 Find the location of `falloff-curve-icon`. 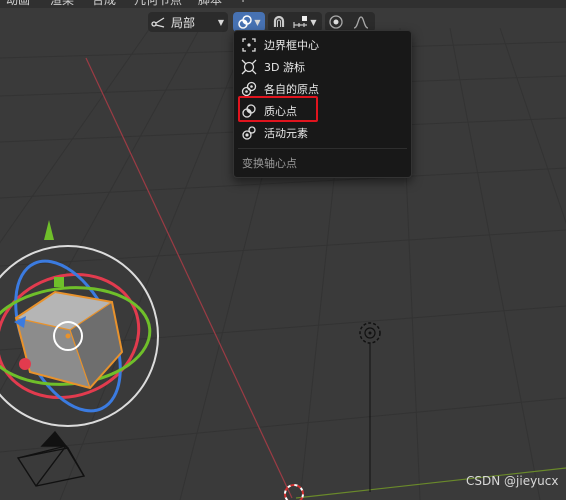

falloff-curve-icon is located at coordinates (361, 22).